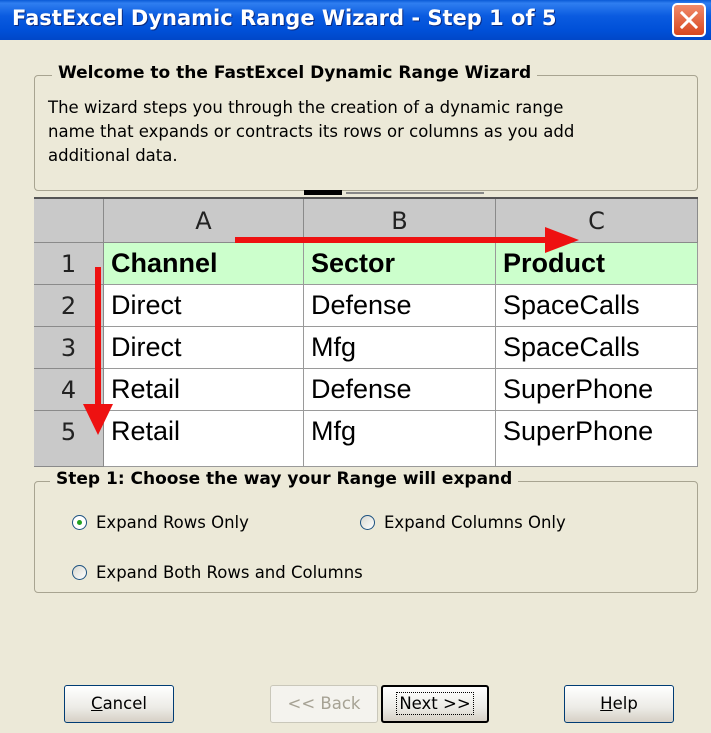 Image resolution: width=711 pixels, height=733 pixels. I want to click on next-button: Next >>, so click(435, 704).